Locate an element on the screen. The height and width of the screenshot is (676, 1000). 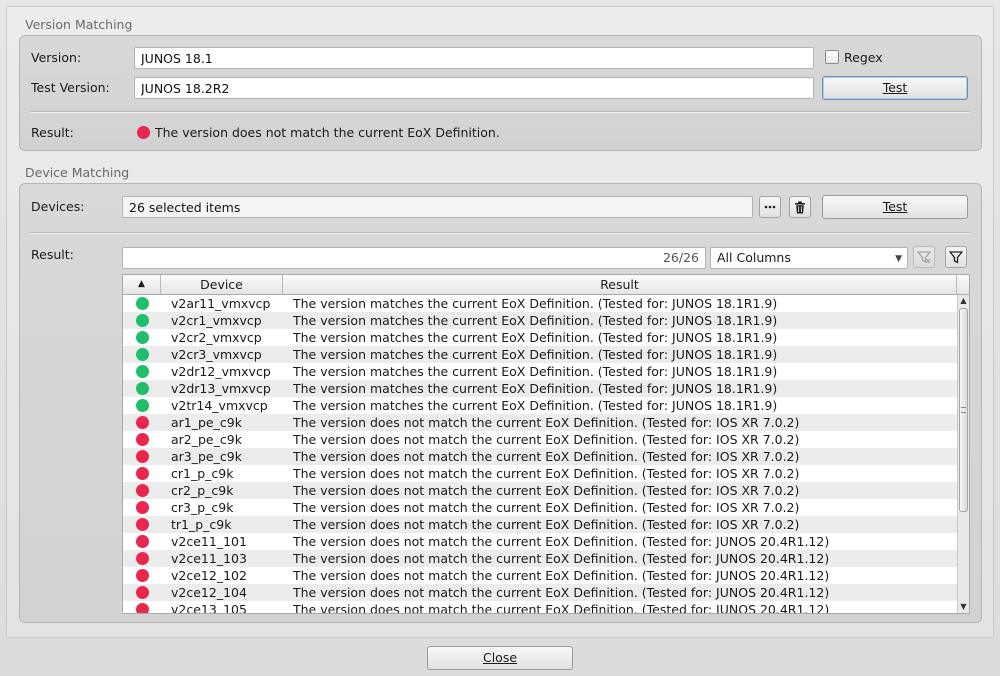
version-result-status-icon is located at coordinates (143, 132).